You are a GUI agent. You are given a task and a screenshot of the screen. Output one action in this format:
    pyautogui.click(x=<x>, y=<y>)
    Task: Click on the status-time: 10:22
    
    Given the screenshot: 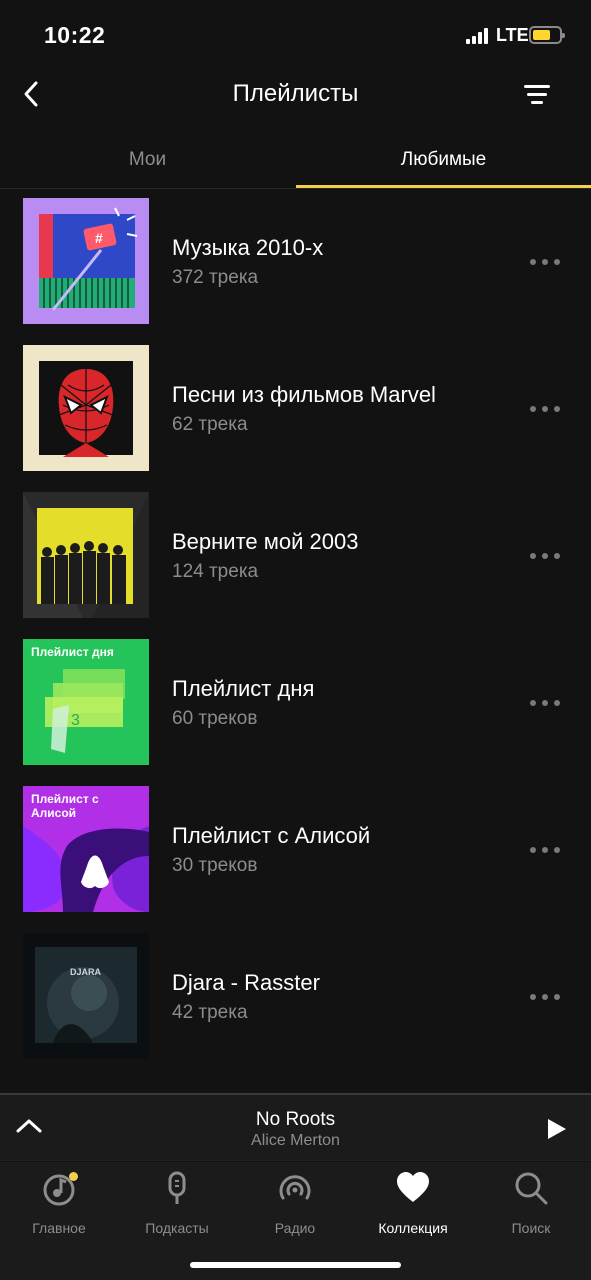 What is the action you would take?
    pyautogui.click(x=75, y=35)
    